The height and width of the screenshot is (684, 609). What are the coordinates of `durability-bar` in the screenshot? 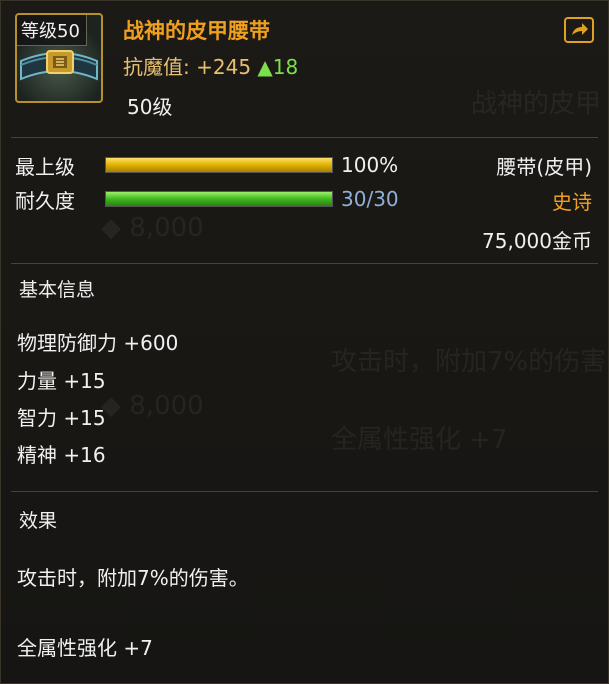 It's located at (219, 199).